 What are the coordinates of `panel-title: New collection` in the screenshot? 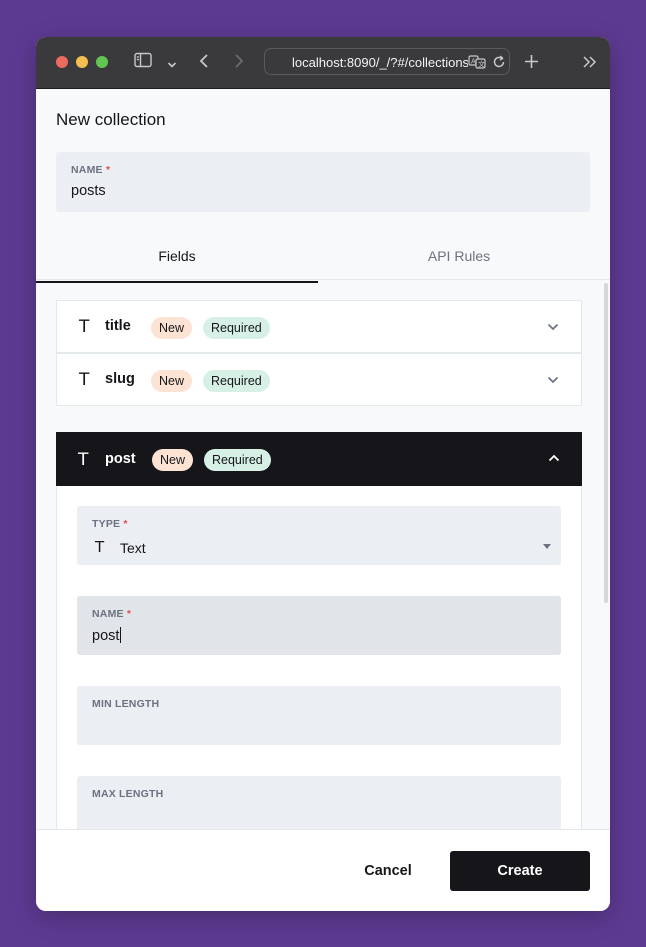 It's located at (111, 119).